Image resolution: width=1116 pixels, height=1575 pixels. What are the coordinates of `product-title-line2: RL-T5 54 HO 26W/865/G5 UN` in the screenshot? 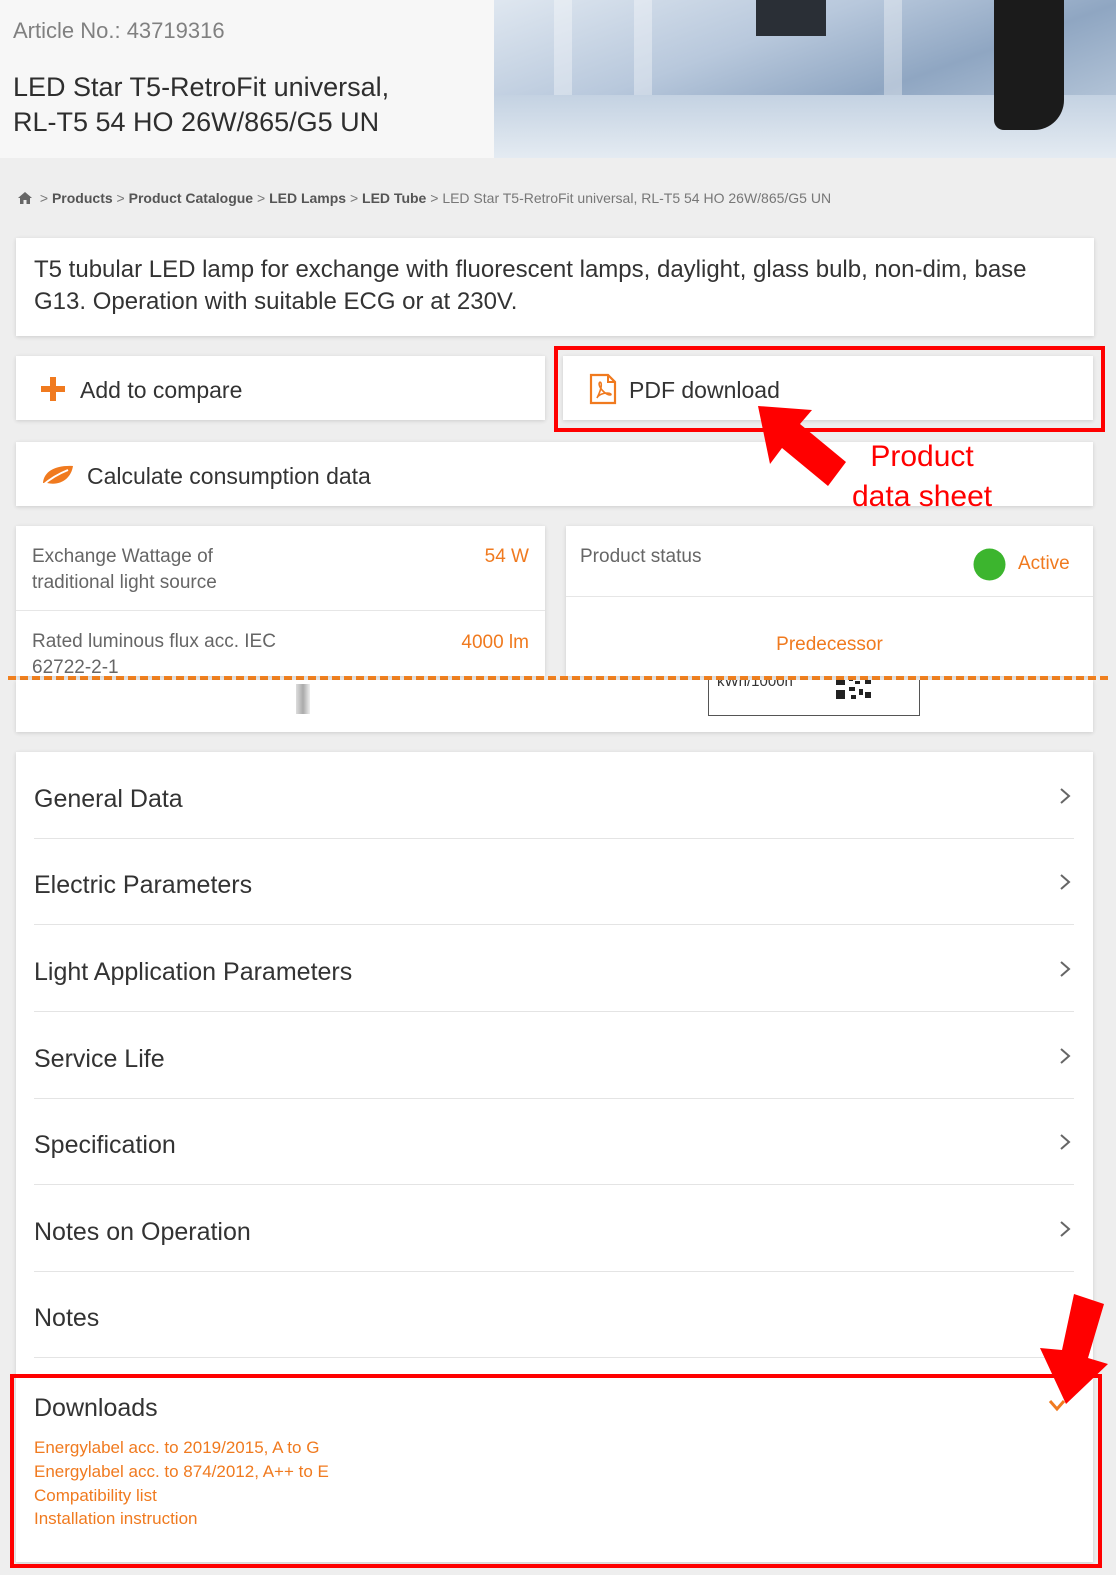 It's located at (196, 122).